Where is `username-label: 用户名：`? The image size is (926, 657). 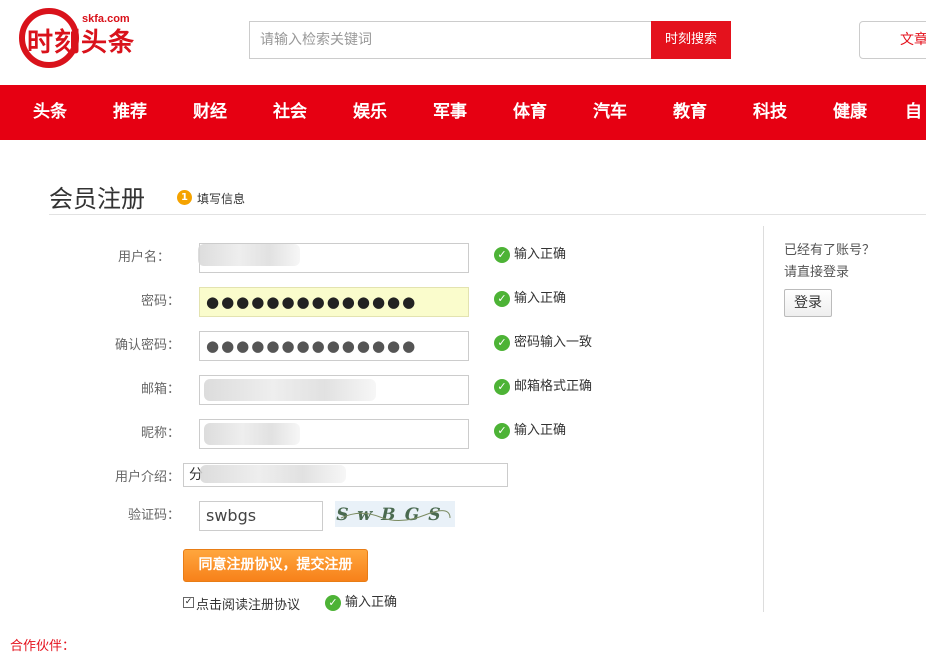
username-label: 用户名： is located at coordinates (143, 257).